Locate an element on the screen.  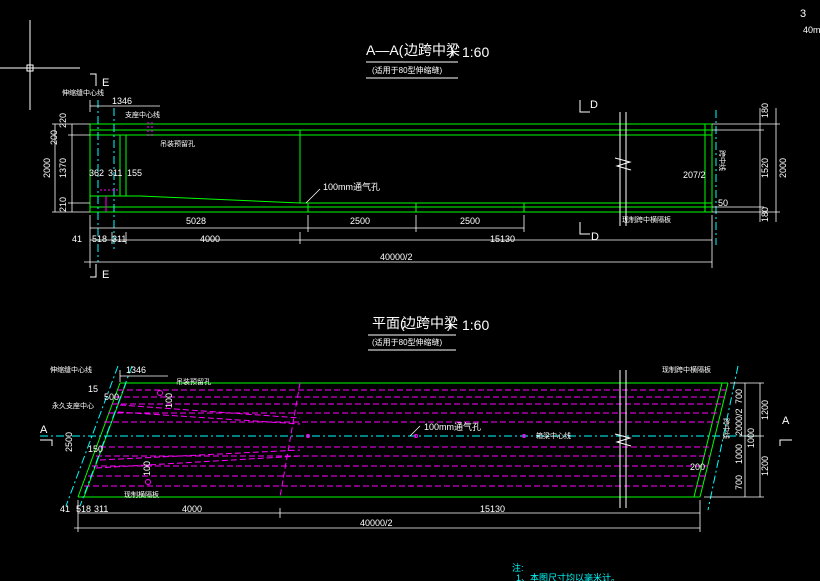
plan-dim-hole-1: 100 is located at coordinates (169, 400).